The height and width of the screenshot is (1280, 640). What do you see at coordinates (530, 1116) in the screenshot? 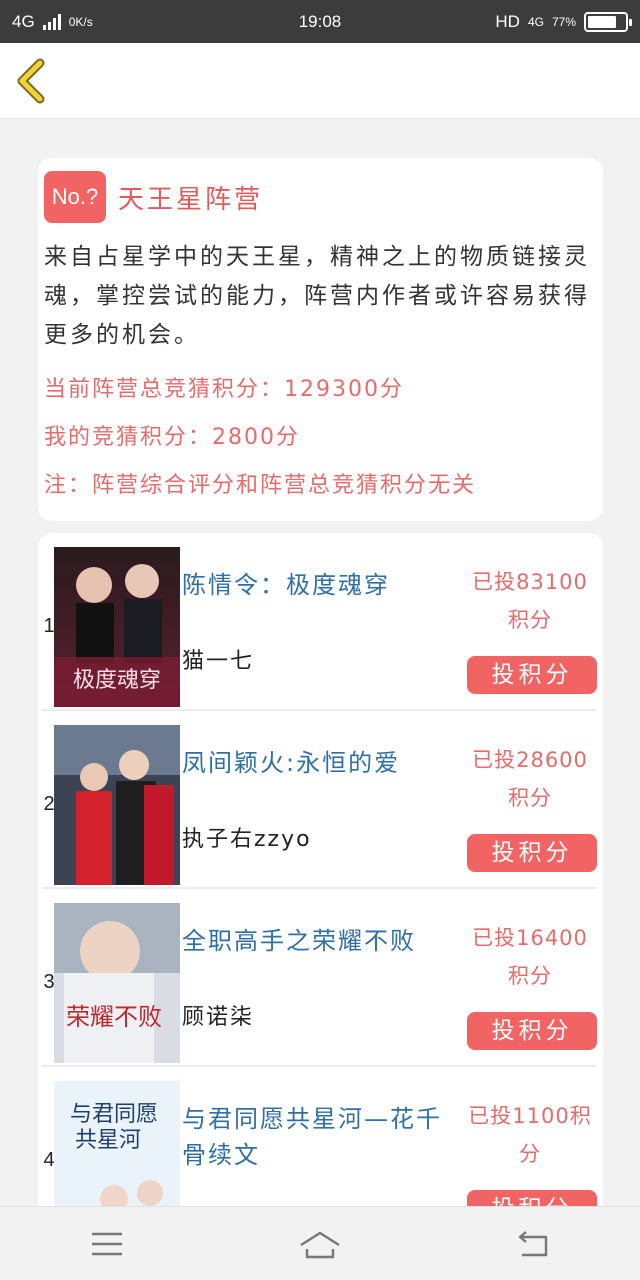
I see `voted-points-line1: 已投1100积` at bounding box center [530, 1116].